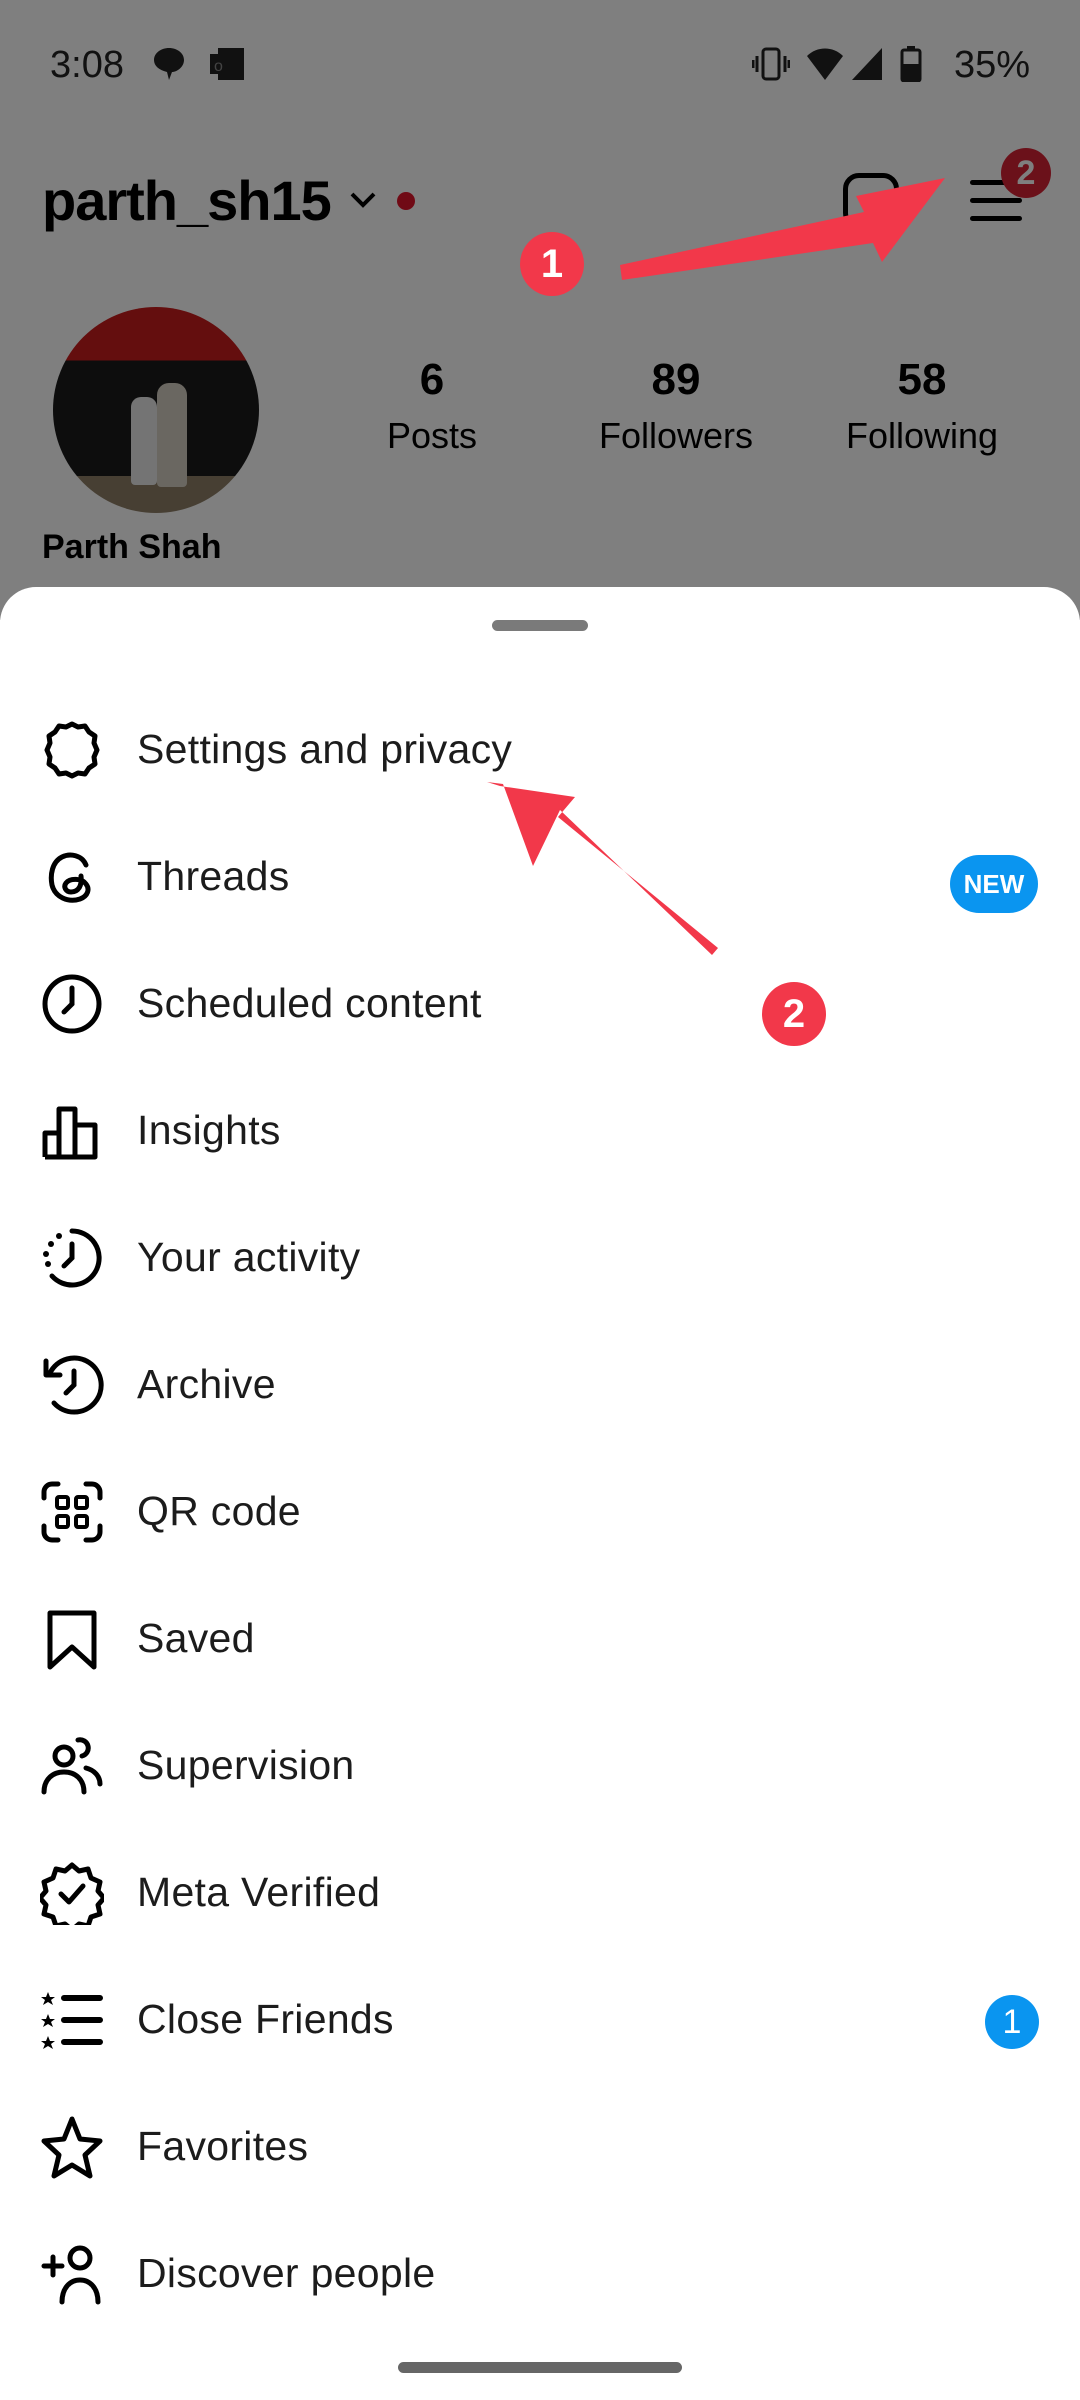  Describe the element at coordinates (540, 1384) in the screenshot. I see `menu-item-archive: Archive` at that location.